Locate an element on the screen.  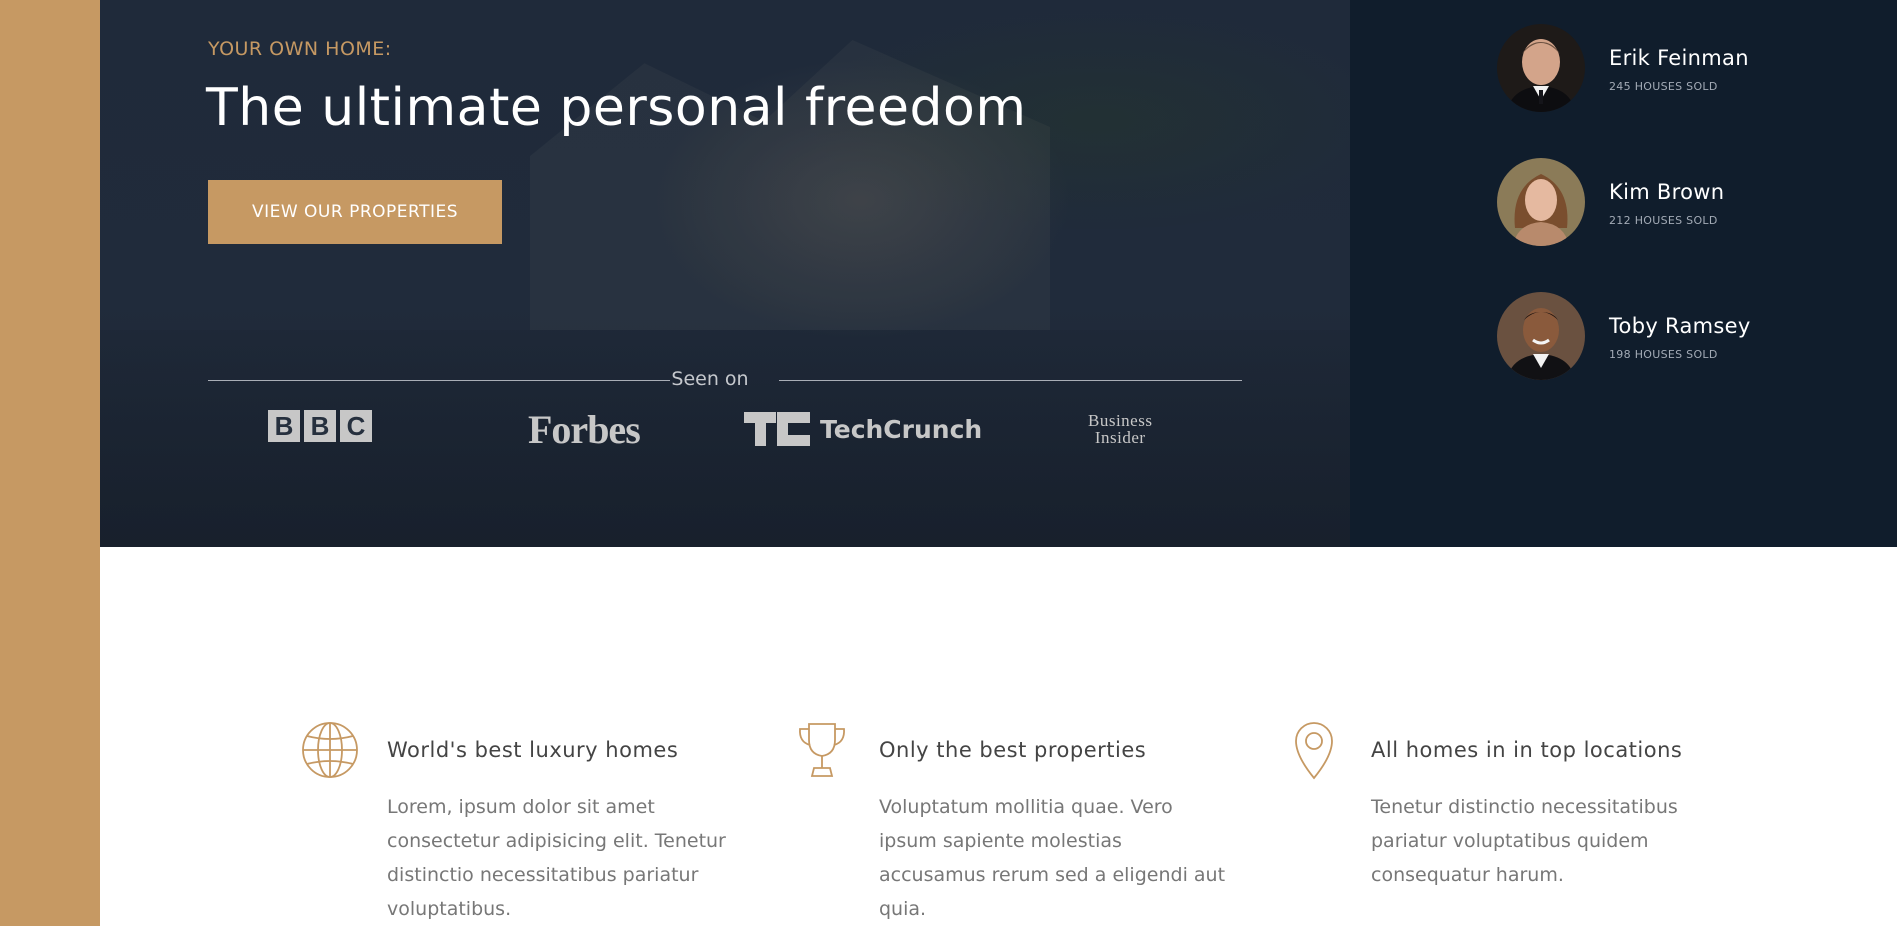
business-insider-line2: Insider is located at coordinates (1120, 437).